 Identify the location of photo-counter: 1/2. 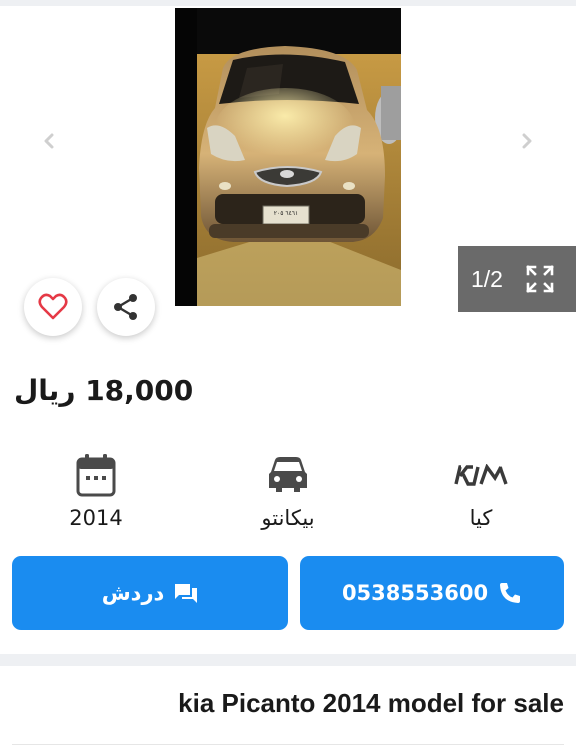
(517, 279).